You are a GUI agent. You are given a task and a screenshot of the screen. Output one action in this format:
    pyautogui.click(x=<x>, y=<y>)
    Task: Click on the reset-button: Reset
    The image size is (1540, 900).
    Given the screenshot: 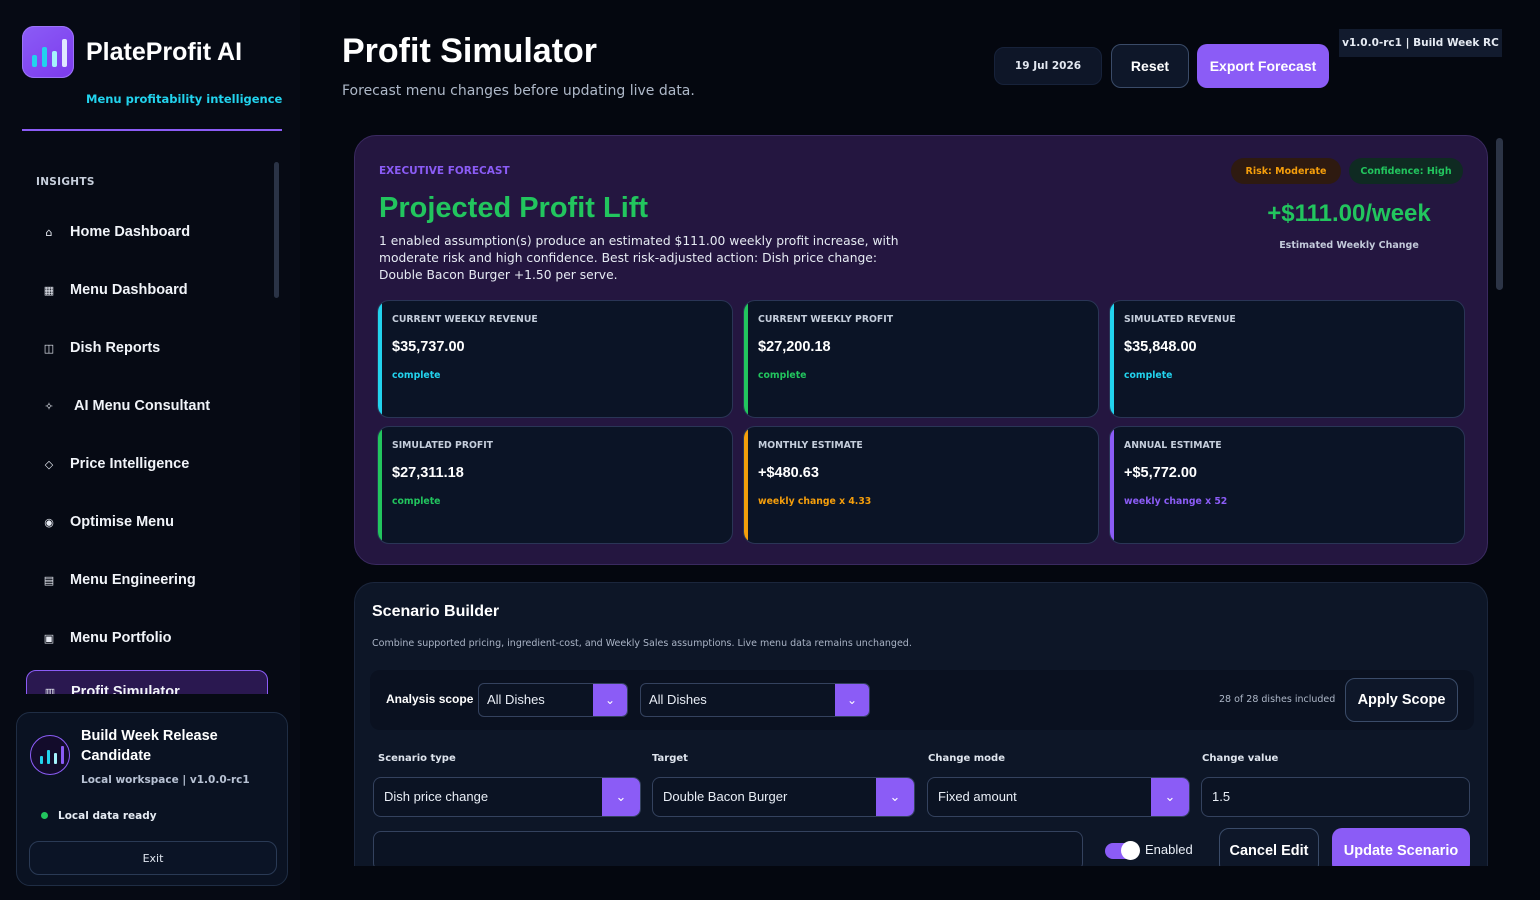 What is the action you would take?
    pyautogui.click(x=1150, y=66)
    